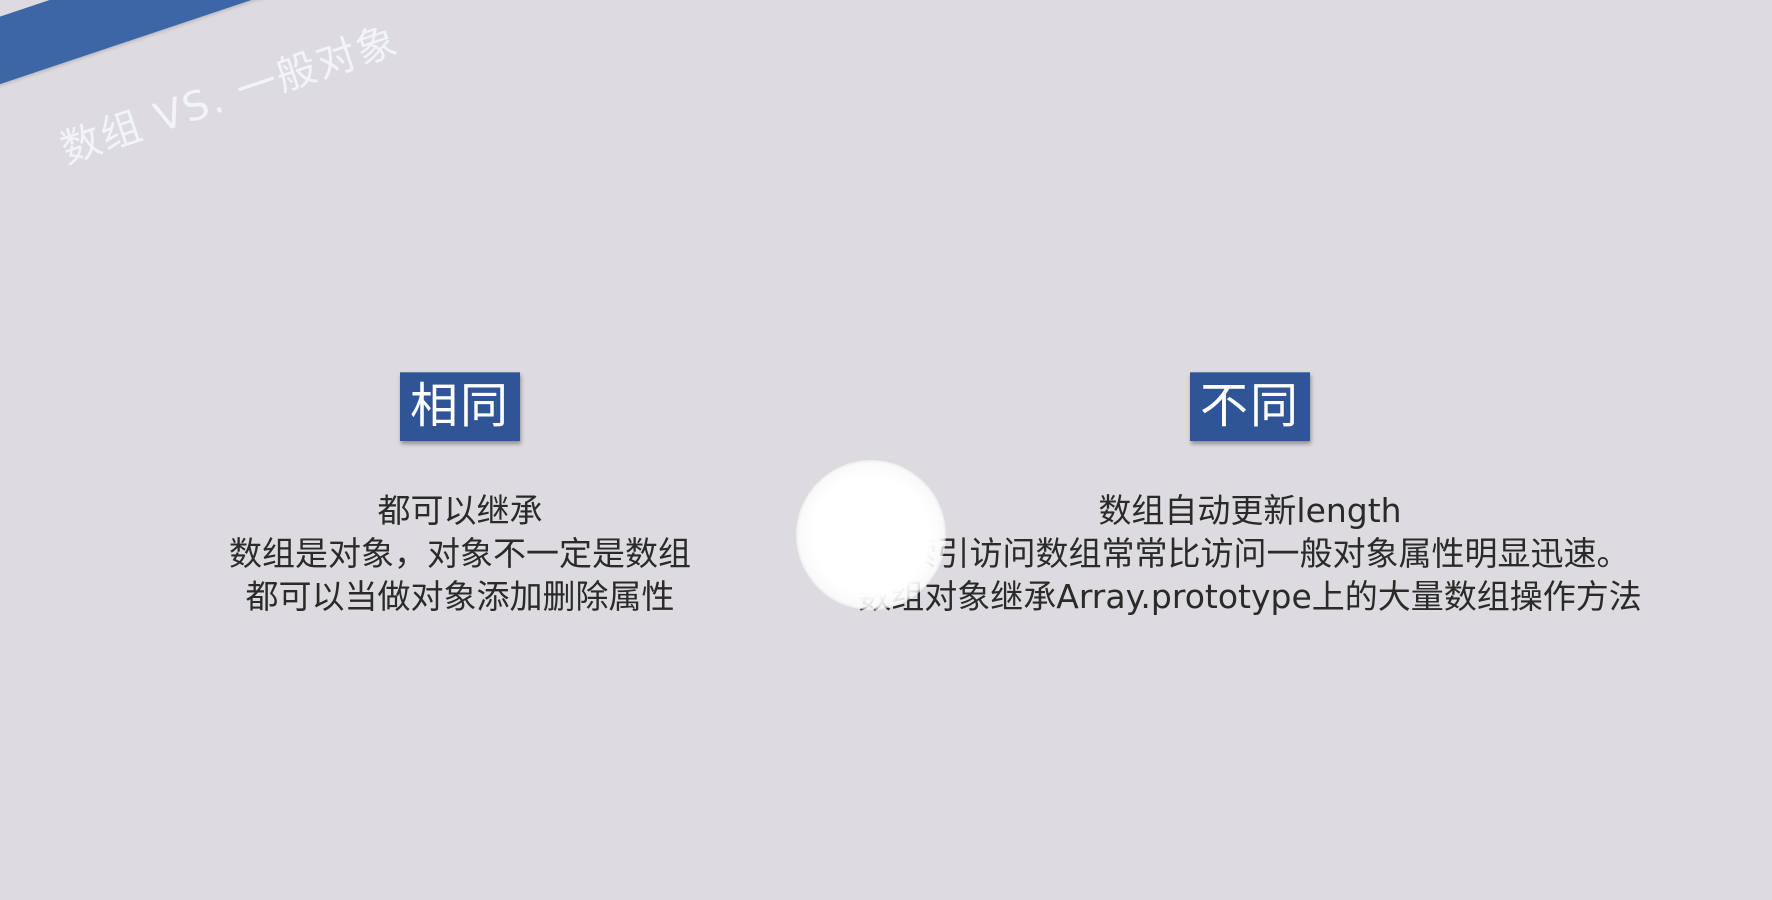 The image size is (1772, 900). I want to click on same-heading: 相同, so click(459, 406).